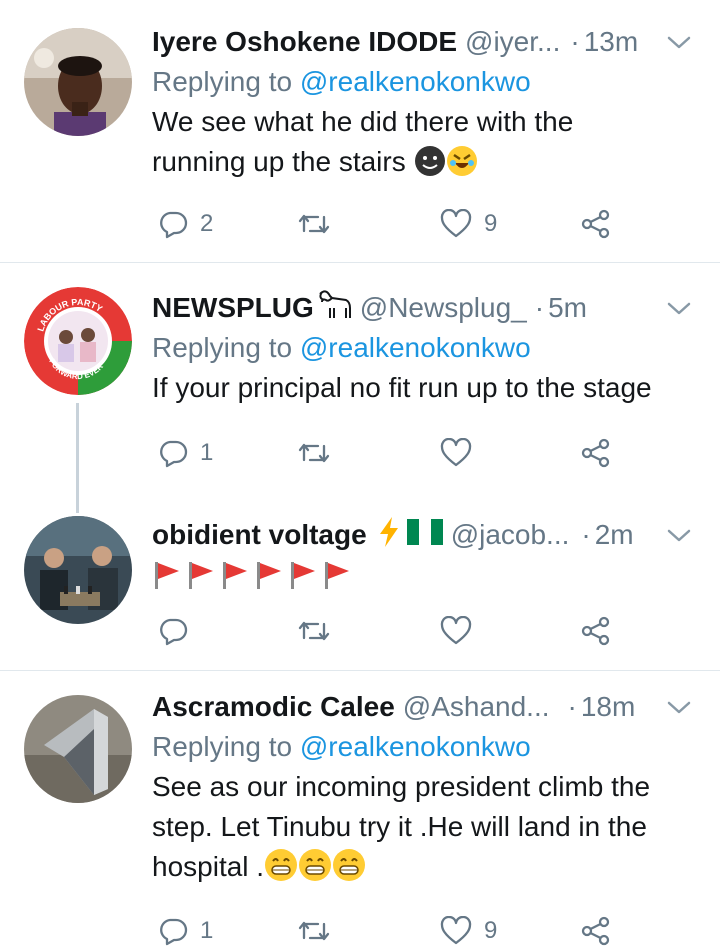  Describe the element at coordinates (363, 121) in the screenshot. I see `tweet-text-line: We see what he did there with the` at that location.